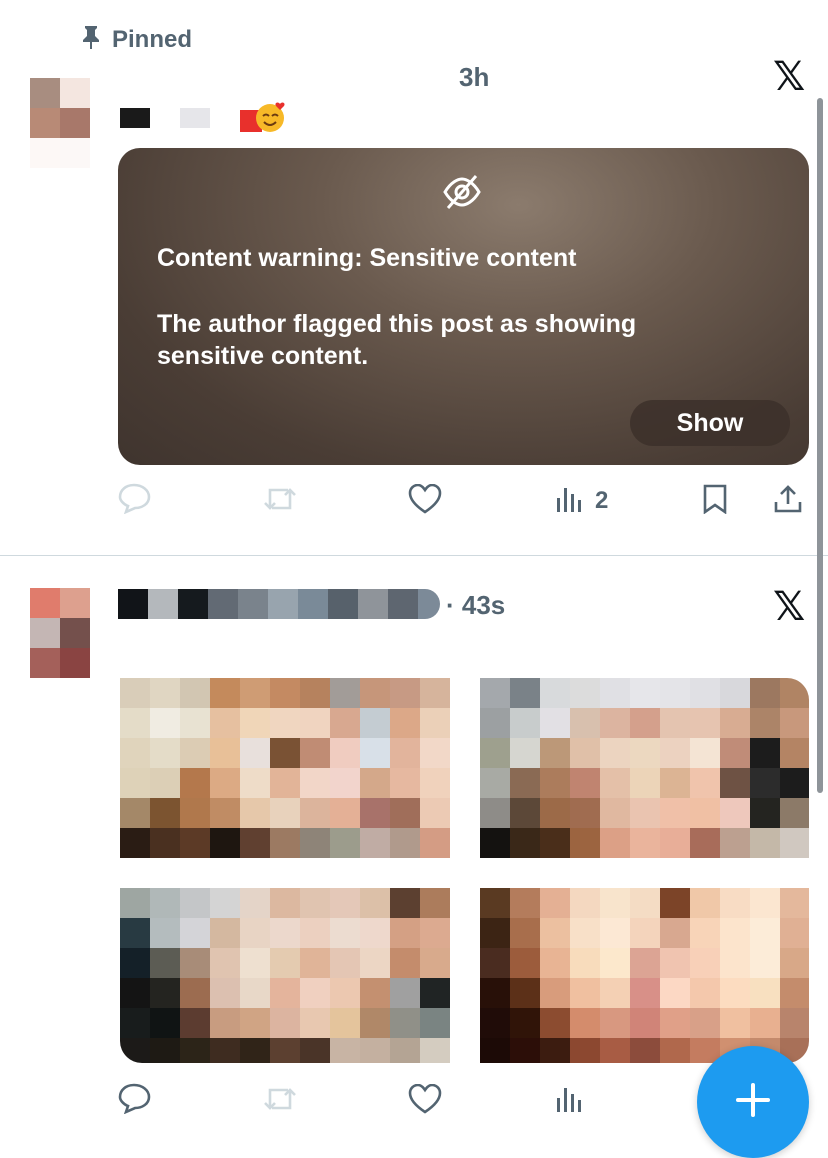 Image resolution: width=828 pixels, height=1158 pixels. I want to click on pinned-indicator: Pinned, so click(136, 39).